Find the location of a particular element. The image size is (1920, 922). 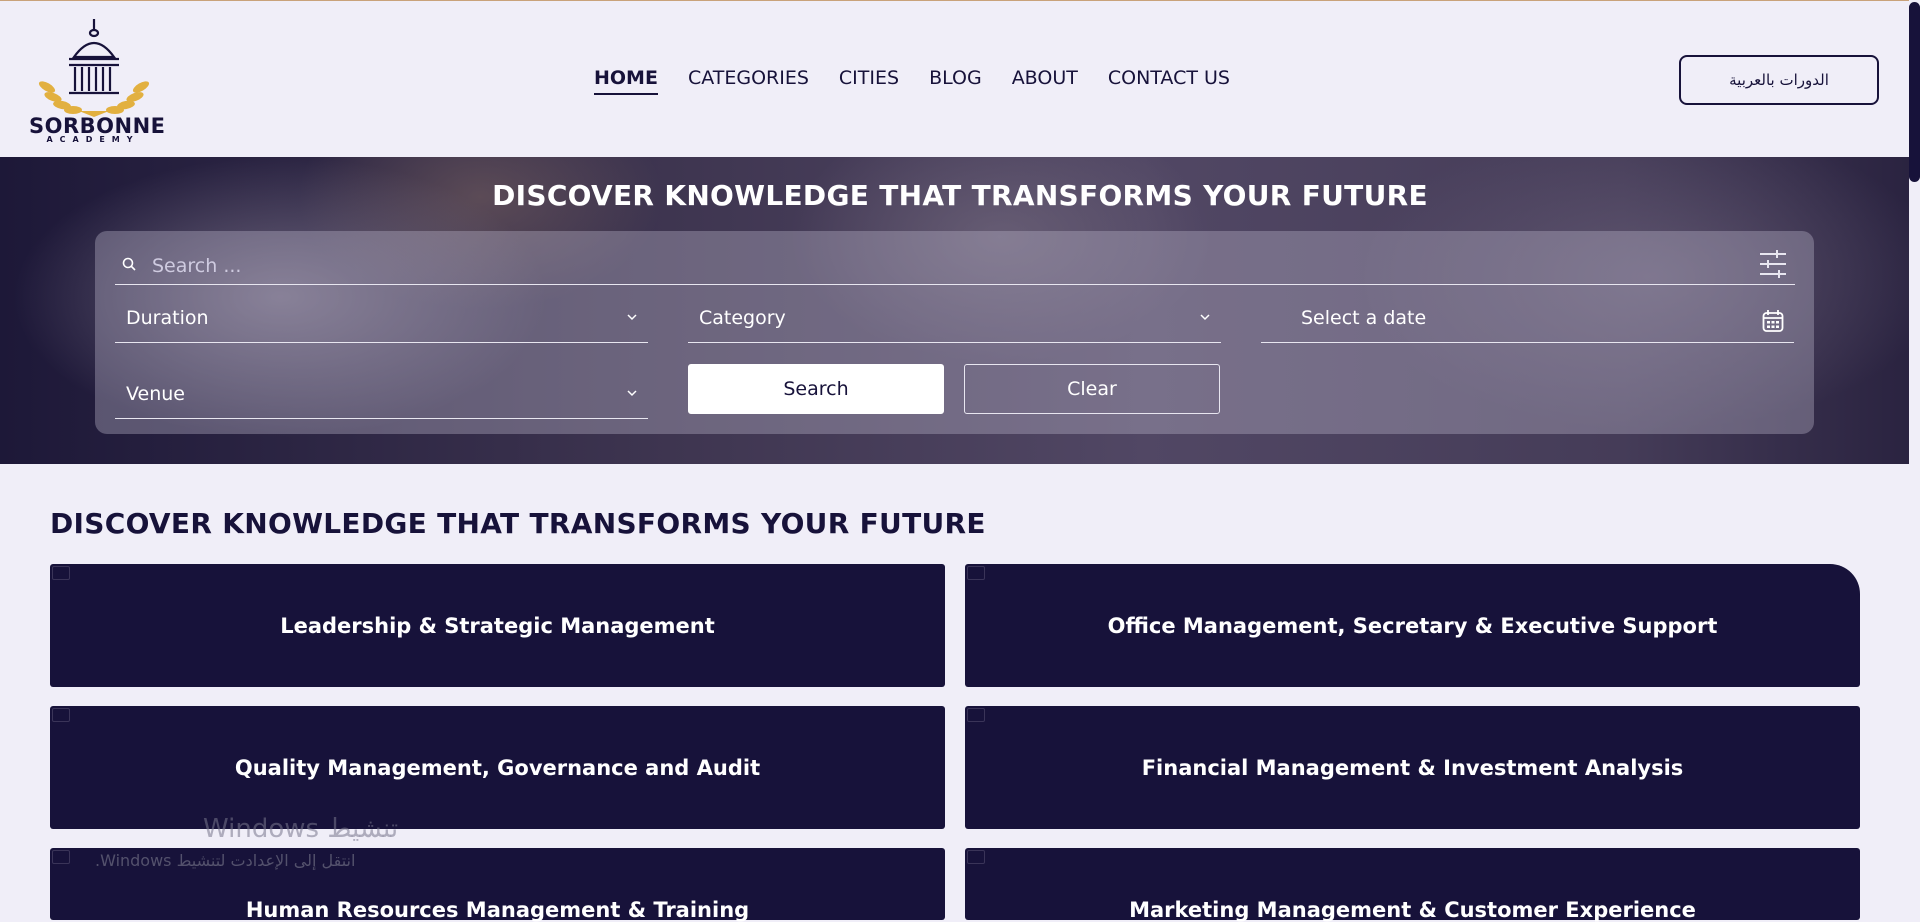

date-picker: Select a date is located at coordinates (1527, 319).